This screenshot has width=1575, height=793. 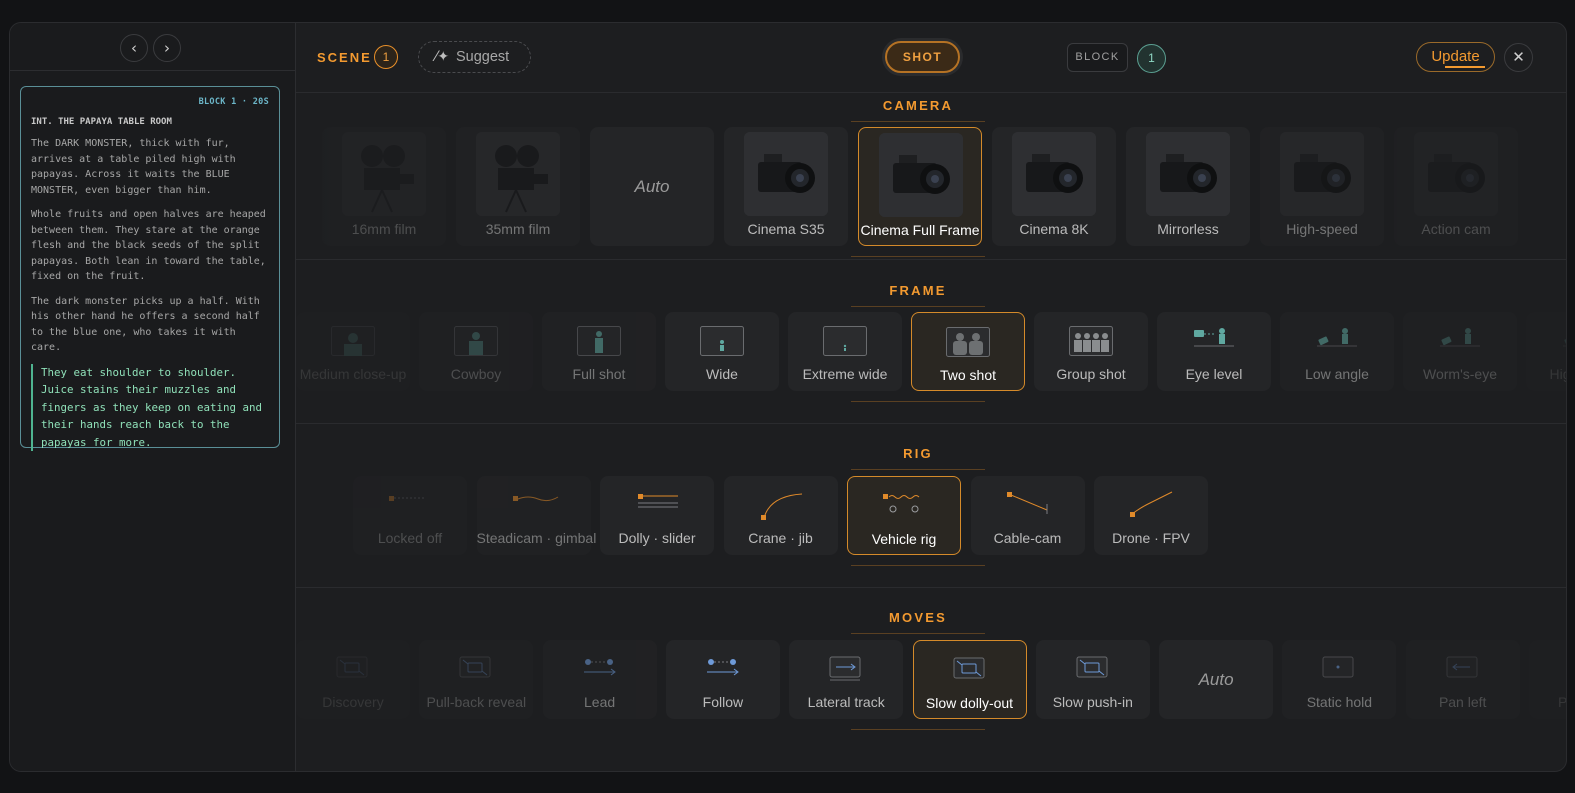 I want to click on close-icon: ✕, so click(x=1518, y=57).